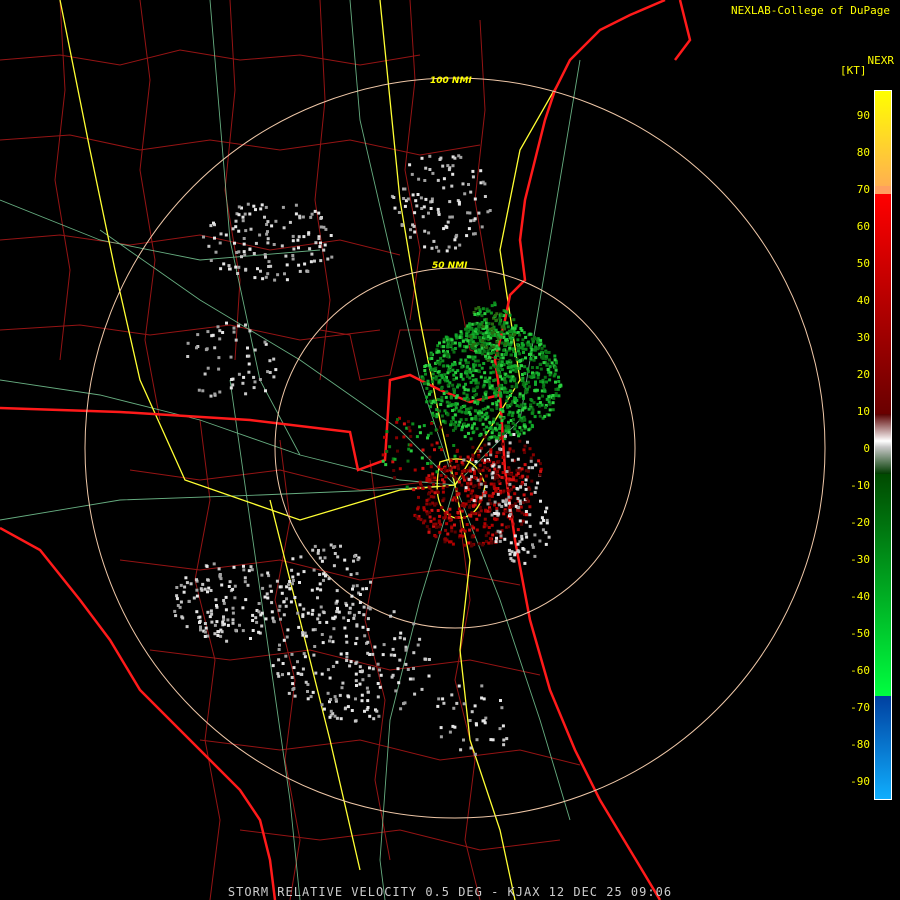 The image size is (900, 900). What do you see at coordinates (863, 374) in the screenshot?
I see `colorbar-tick: 20` at bounding box center [863, 374].